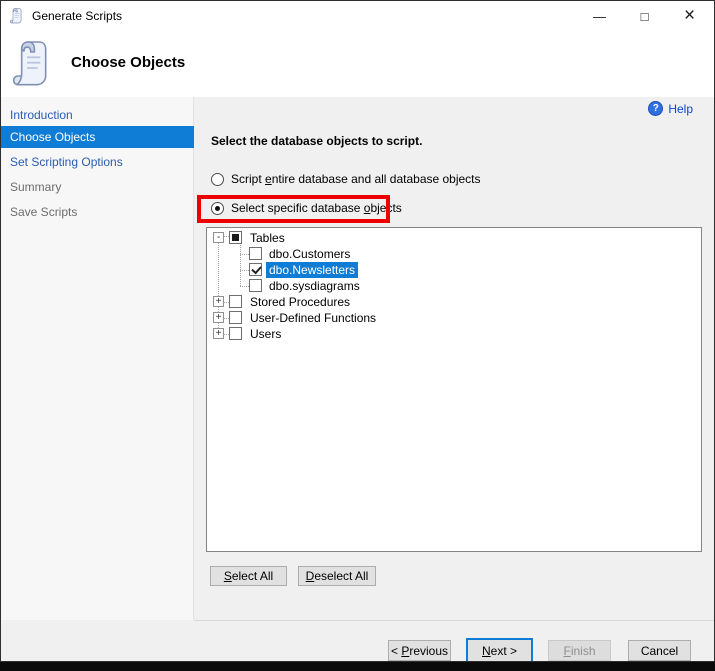 The width and height of the screenshot is (715, 671). Describe the element at coordinates (357, 640) in the screenshot. I see `wizard-footer: < Previous Next > Finish Cancel` at that location.